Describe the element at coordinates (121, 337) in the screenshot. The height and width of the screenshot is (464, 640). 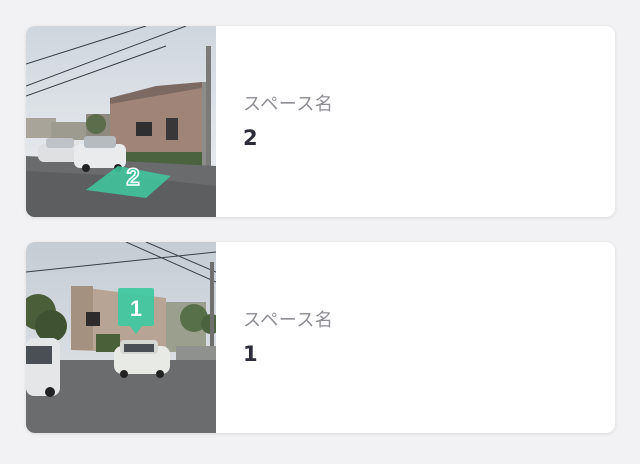
I see `space-photo-1: 1` at that location.